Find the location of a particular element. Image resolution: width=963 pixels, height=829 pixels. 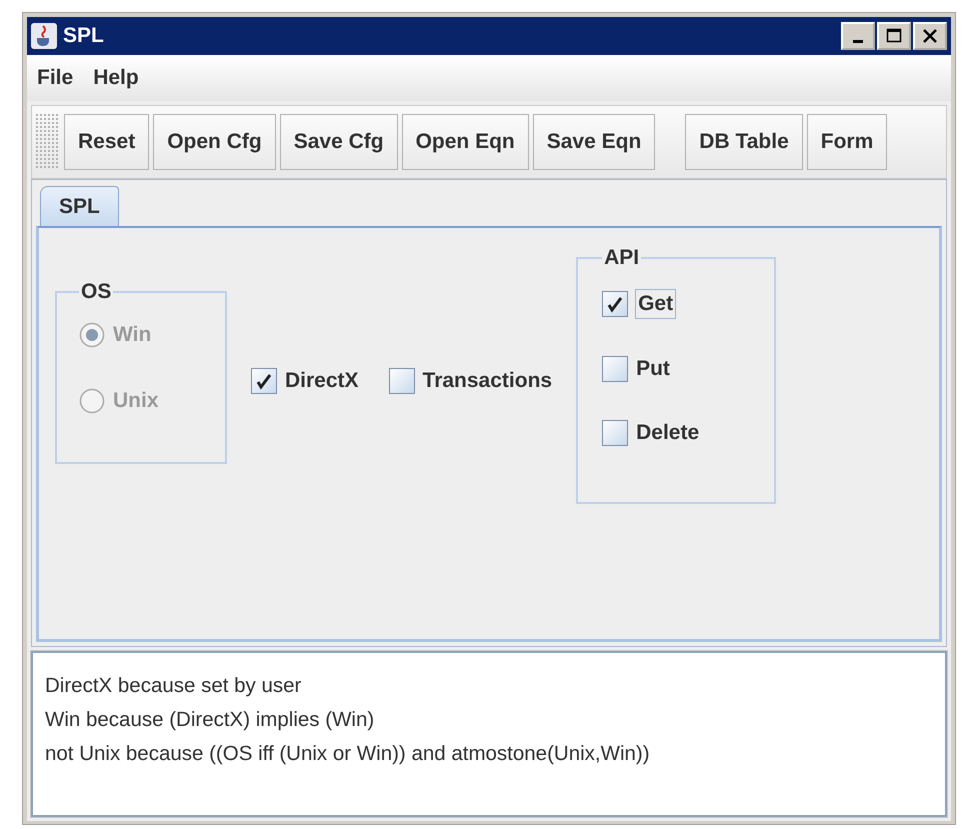

grip-handle is located at coordinates (48, 142).